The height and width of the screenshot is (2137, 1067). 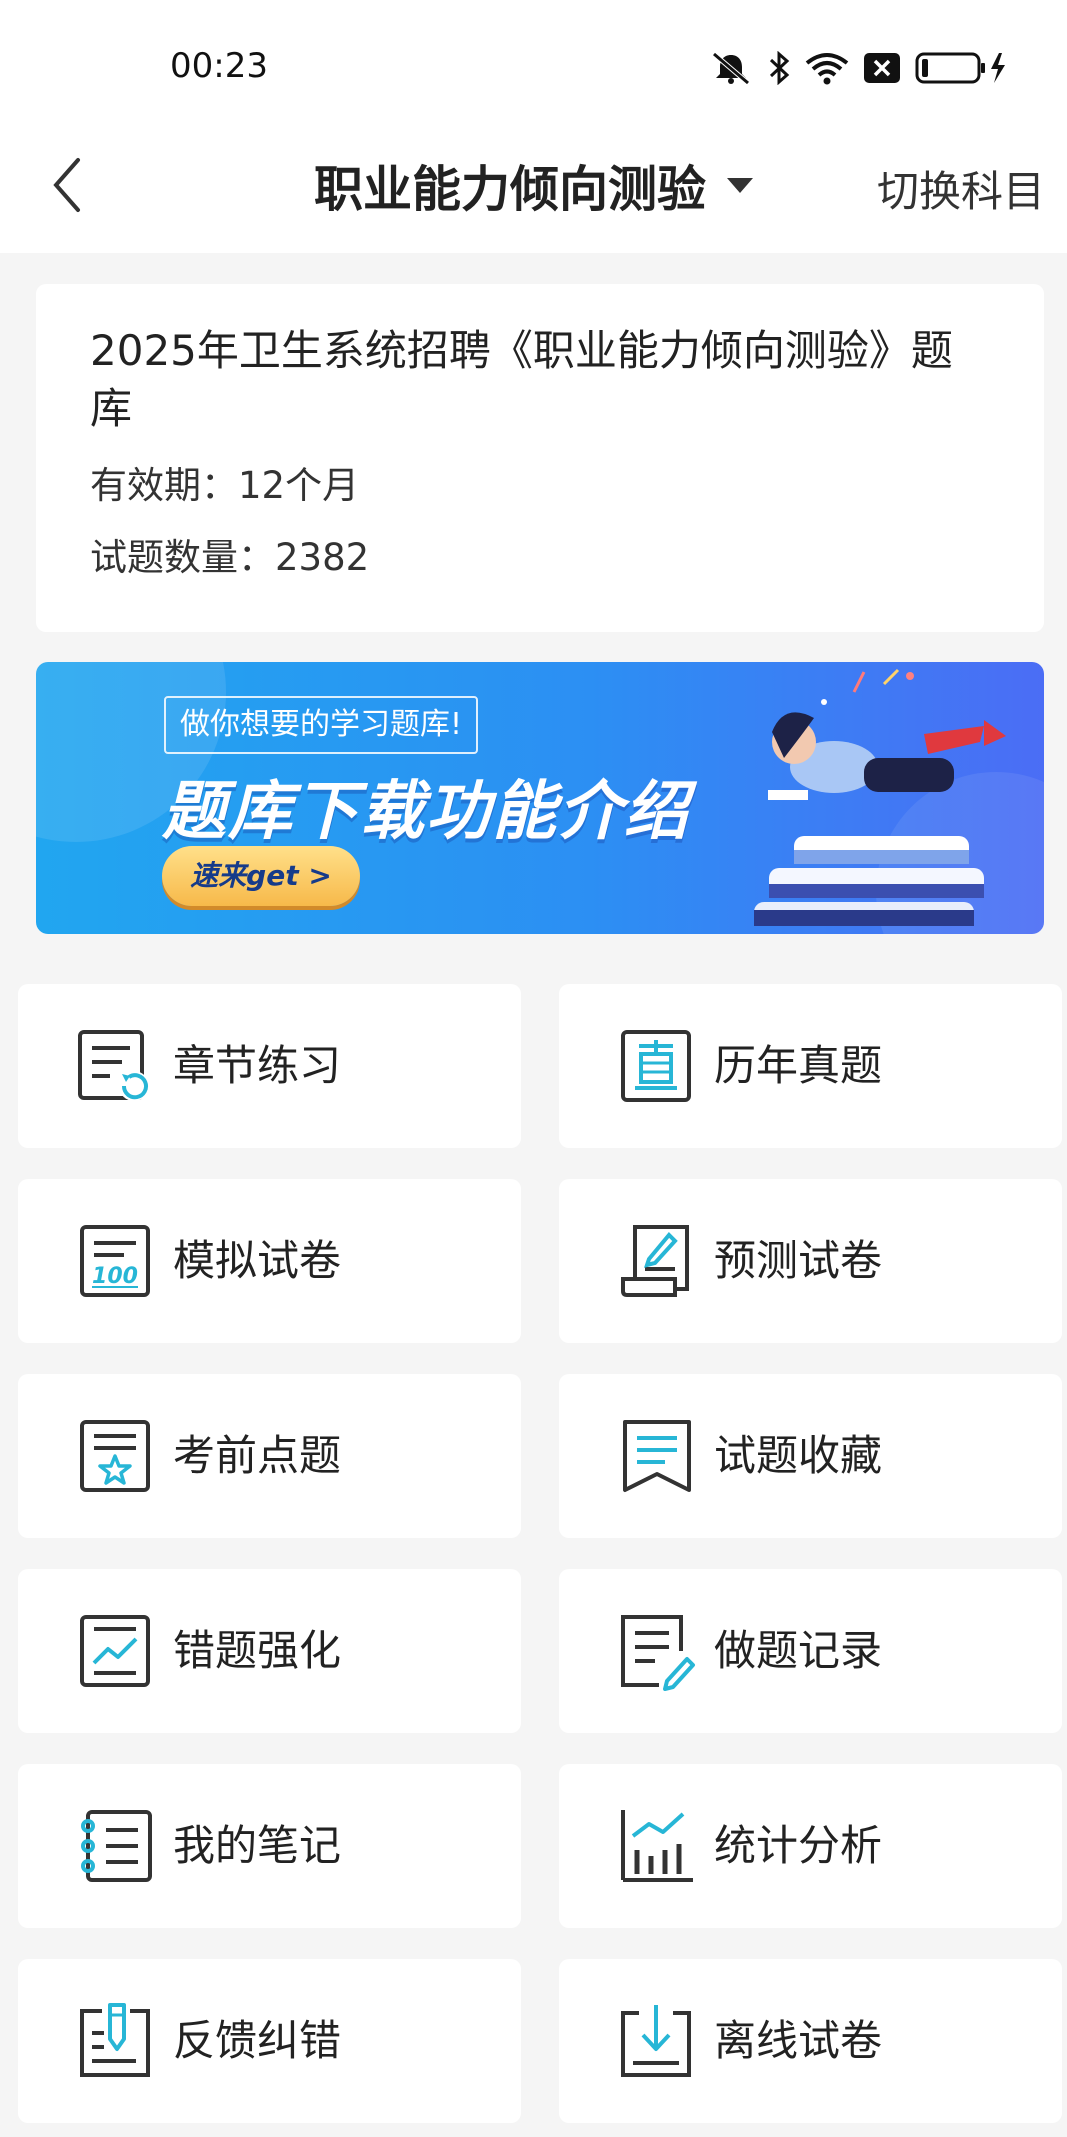 I want to click on menu-offline-paper: 离线试卷, so click(x=810, y=2041).